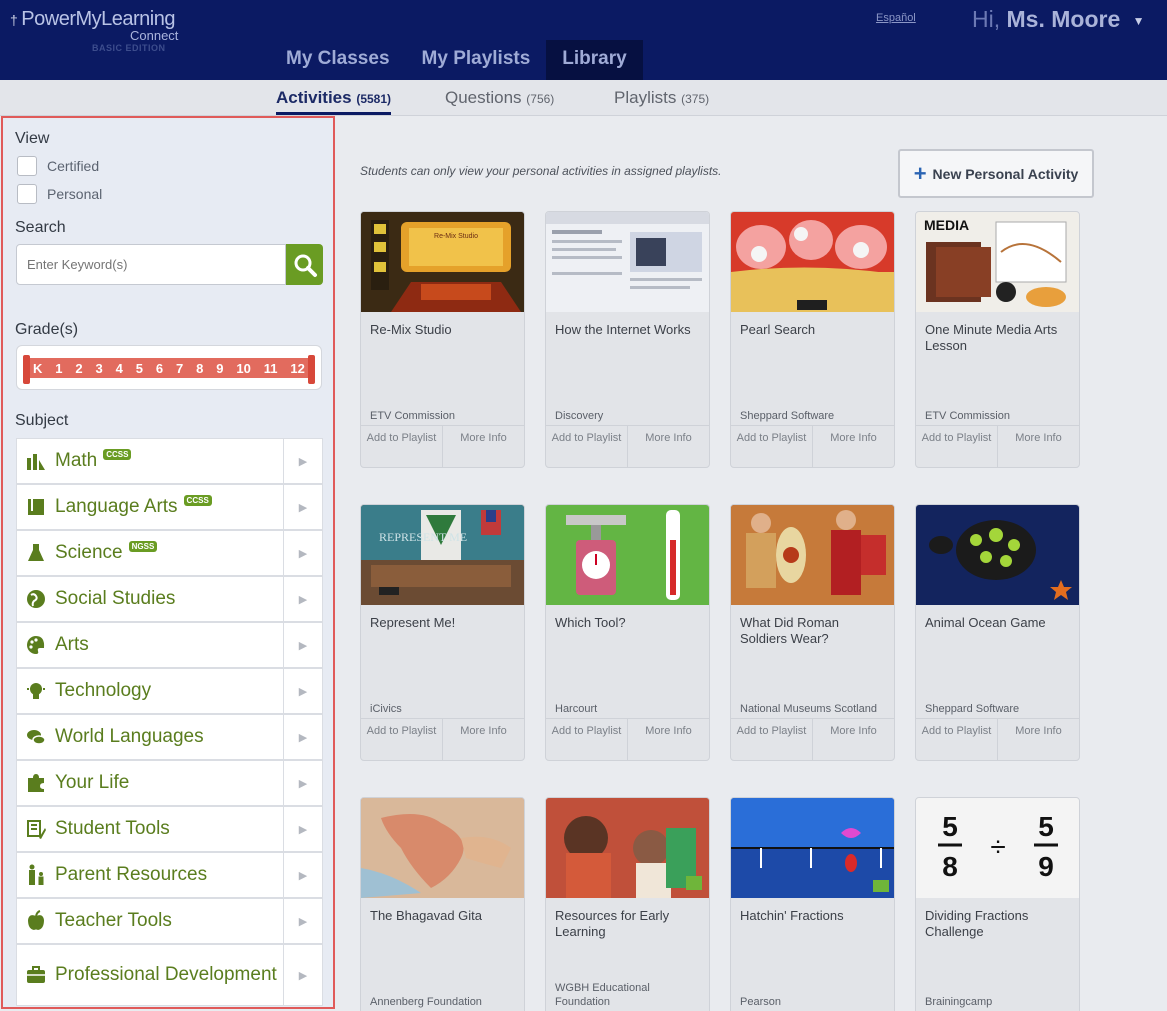 The width and height of the screenshot is (1167, 1011). I want to click on grade-slider: K 1 2 3 4 5 6 7 8 9 10 11 12, so click(169, 367).